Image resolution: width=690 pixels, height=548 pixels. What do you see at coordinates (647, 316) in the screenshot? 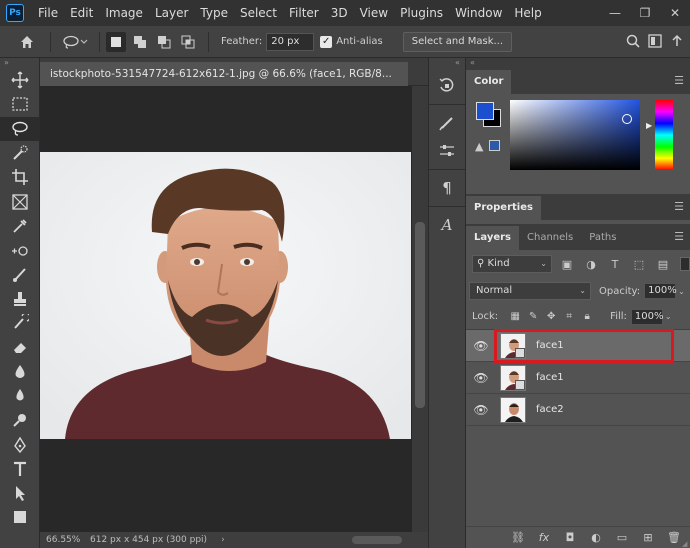
I see `fill-input: 100%` at bounding box center [647, 316].